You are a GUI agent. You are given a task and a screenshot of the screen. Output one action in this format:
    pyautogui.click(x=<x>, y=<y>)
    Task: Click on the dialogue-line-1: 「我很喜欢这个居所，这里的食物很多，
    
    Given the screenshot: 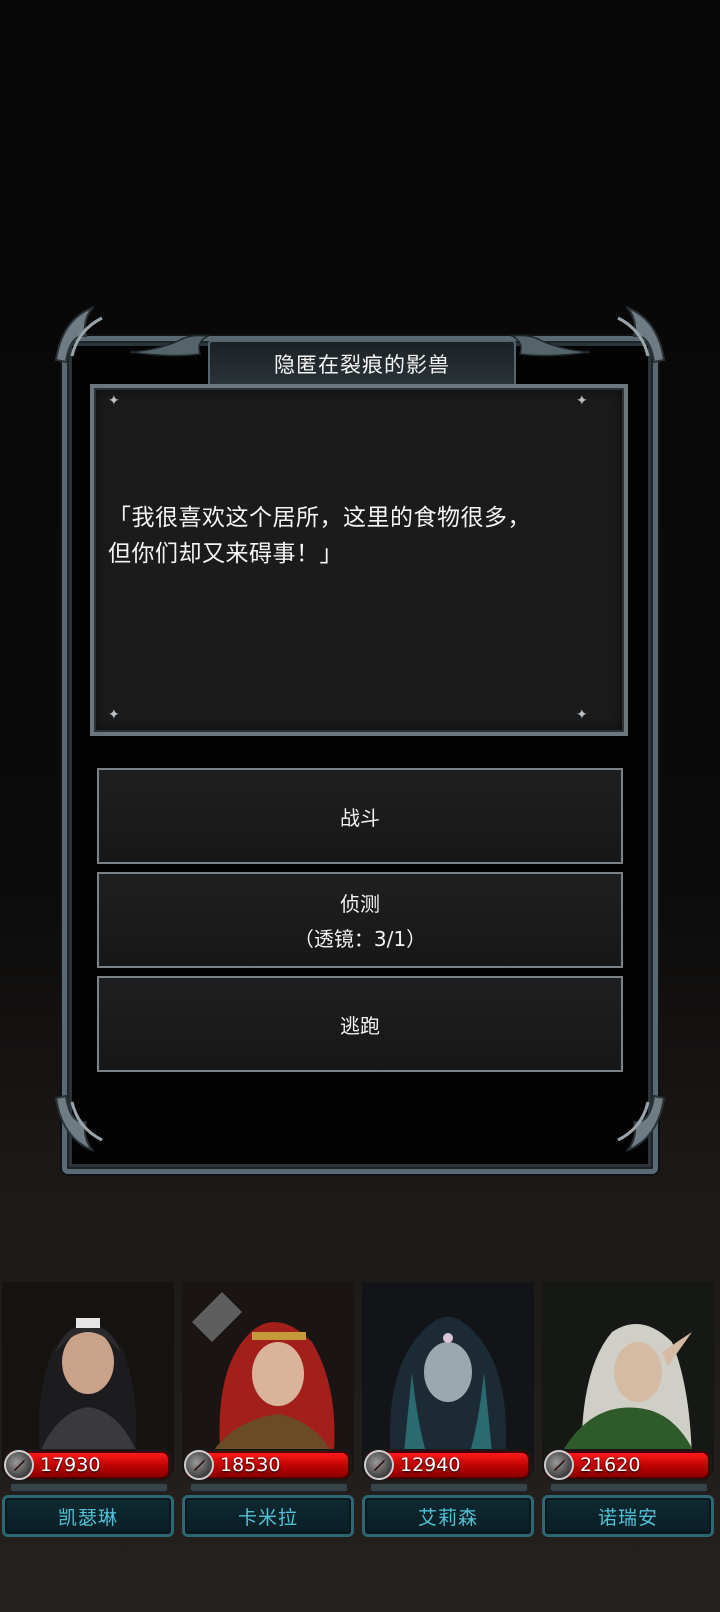 What is the action you would take?
    pyautogui.click(x=319, y=518)
    